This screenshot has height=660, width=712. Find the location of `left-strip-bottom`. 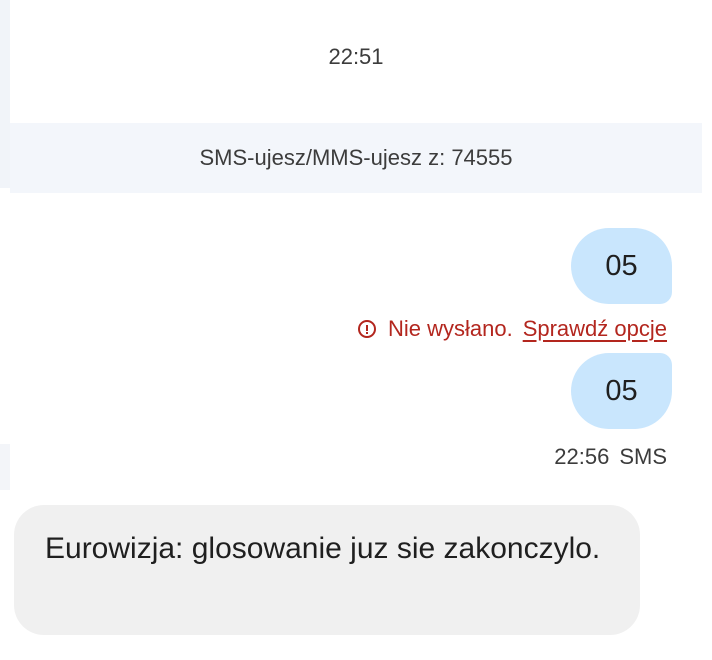

left-strip-bottom is located at coordinates (5, 467).